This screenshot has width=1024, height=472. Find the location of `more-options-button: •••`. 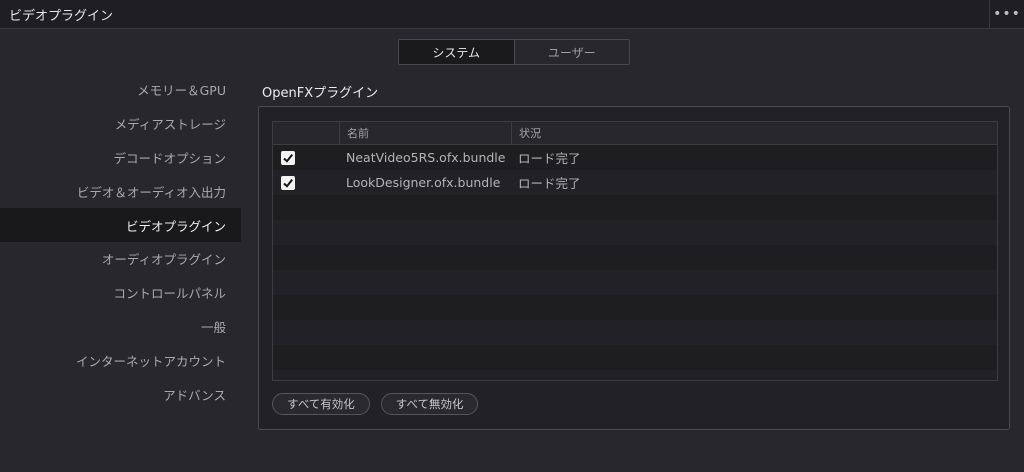

more-options-button: ••• is located at coordinates (1006, 14).